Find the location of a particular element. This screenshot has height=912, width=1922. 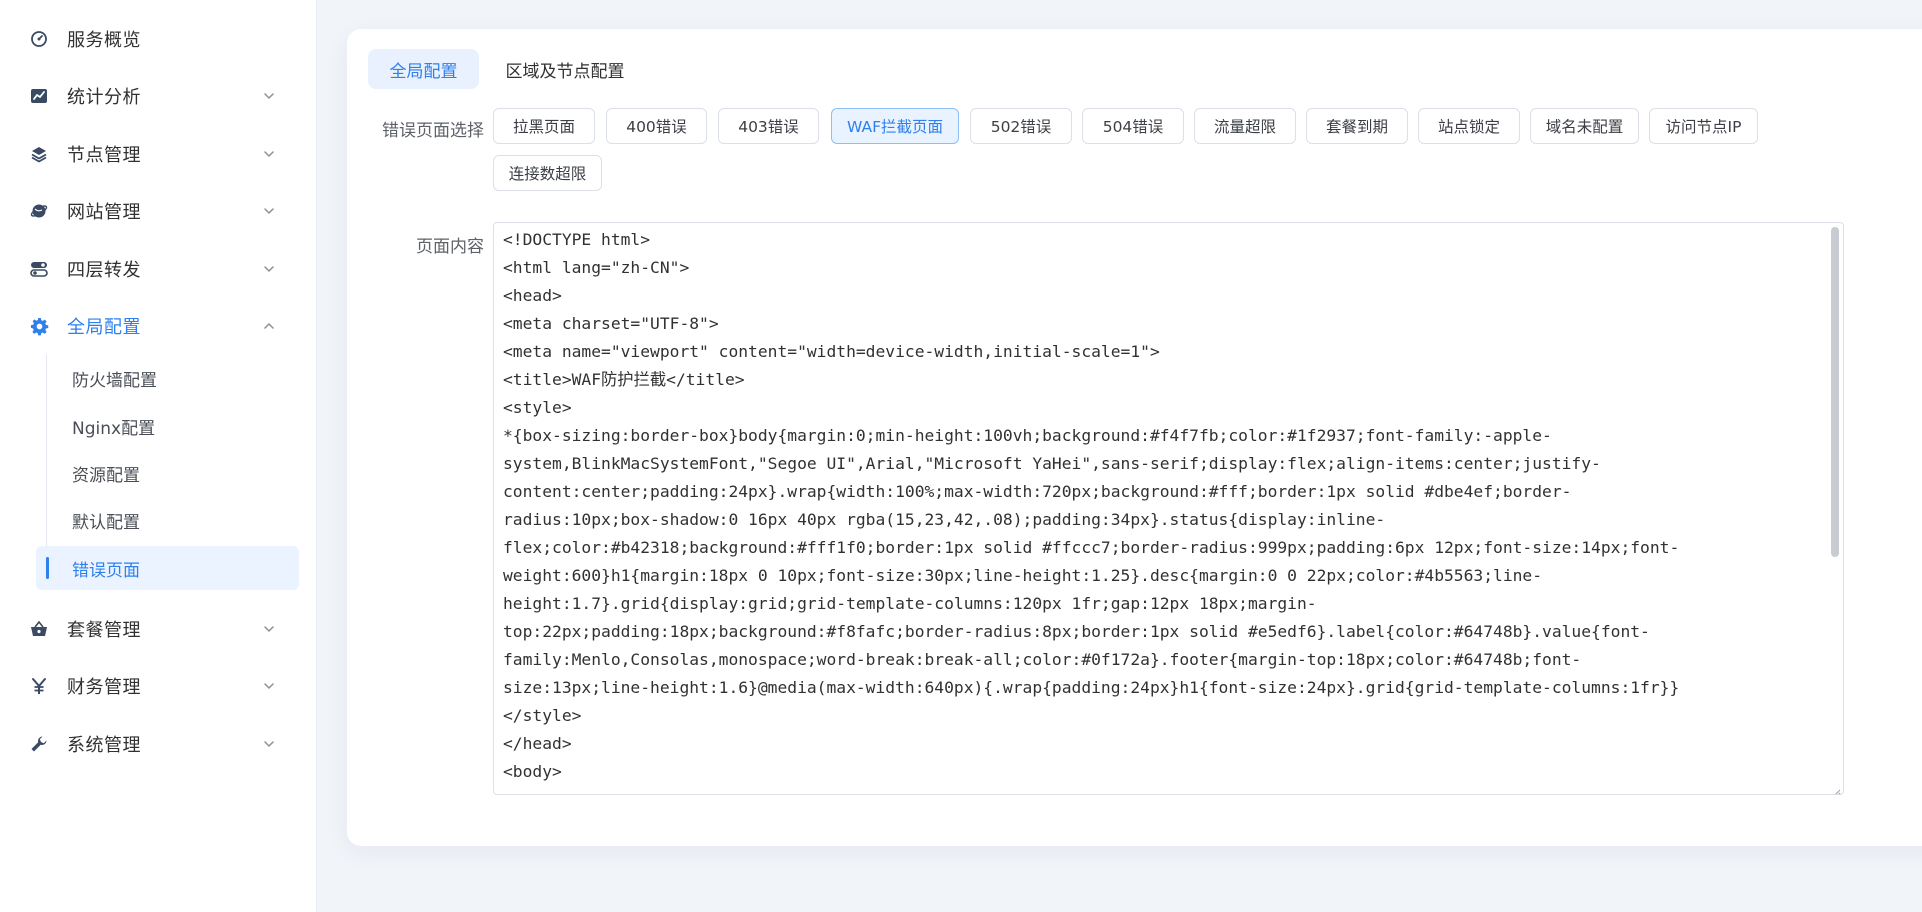

resize-handle-icon is located at coordinates (1836, 788).